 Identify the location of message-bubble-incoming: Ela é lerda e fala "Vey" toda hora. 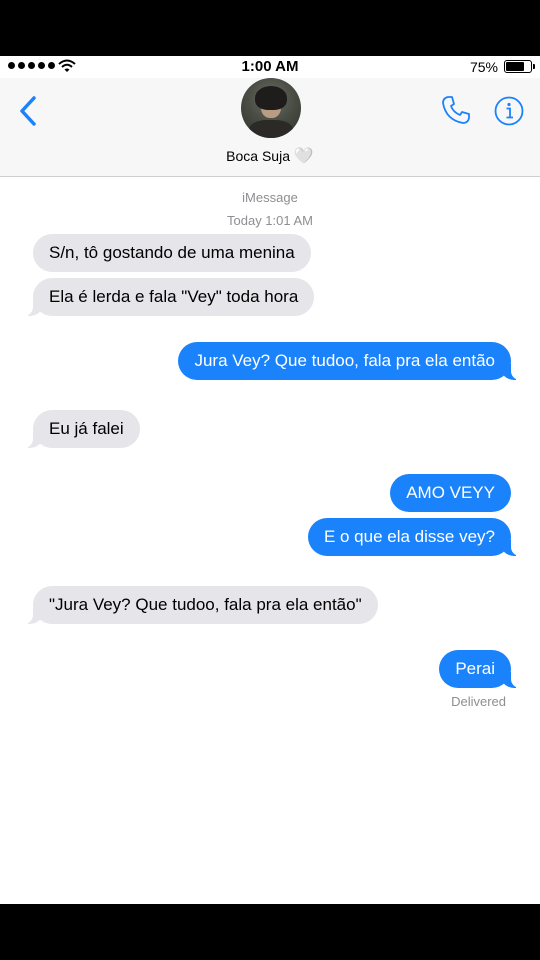
(168, 297).